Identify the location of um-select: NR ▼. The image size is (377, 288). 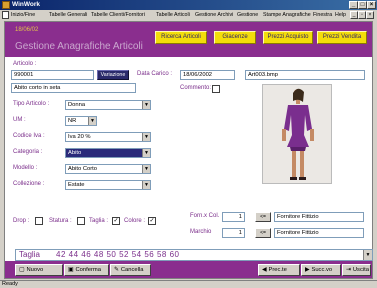
(81, 121).